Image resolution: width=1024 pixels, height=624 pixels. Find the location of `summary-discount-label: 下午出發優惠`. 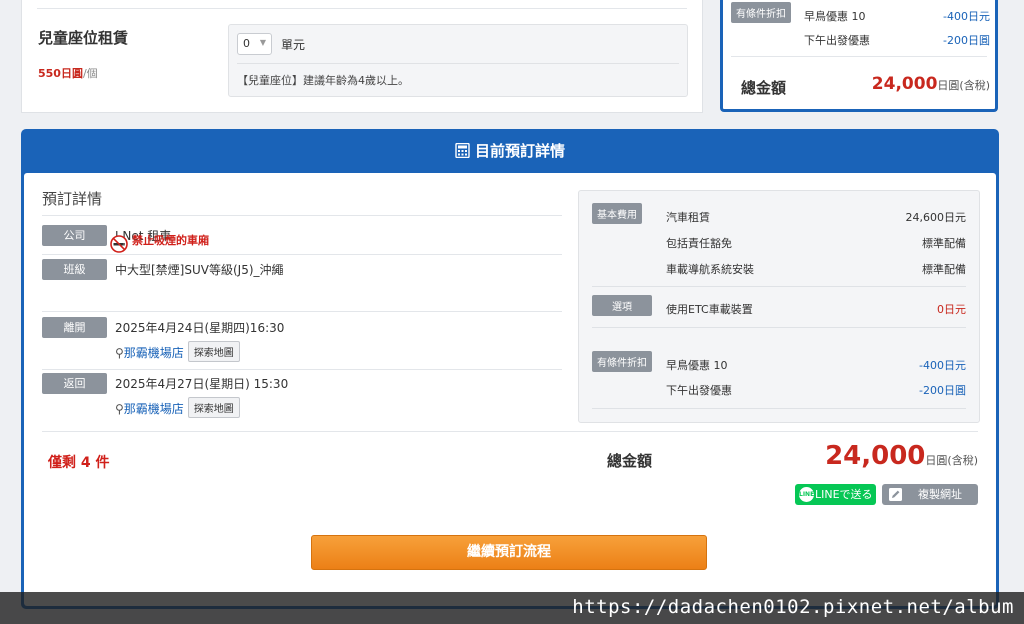

summary-discount-label: 下午出發優惠 is located at coordinates (837, 40).